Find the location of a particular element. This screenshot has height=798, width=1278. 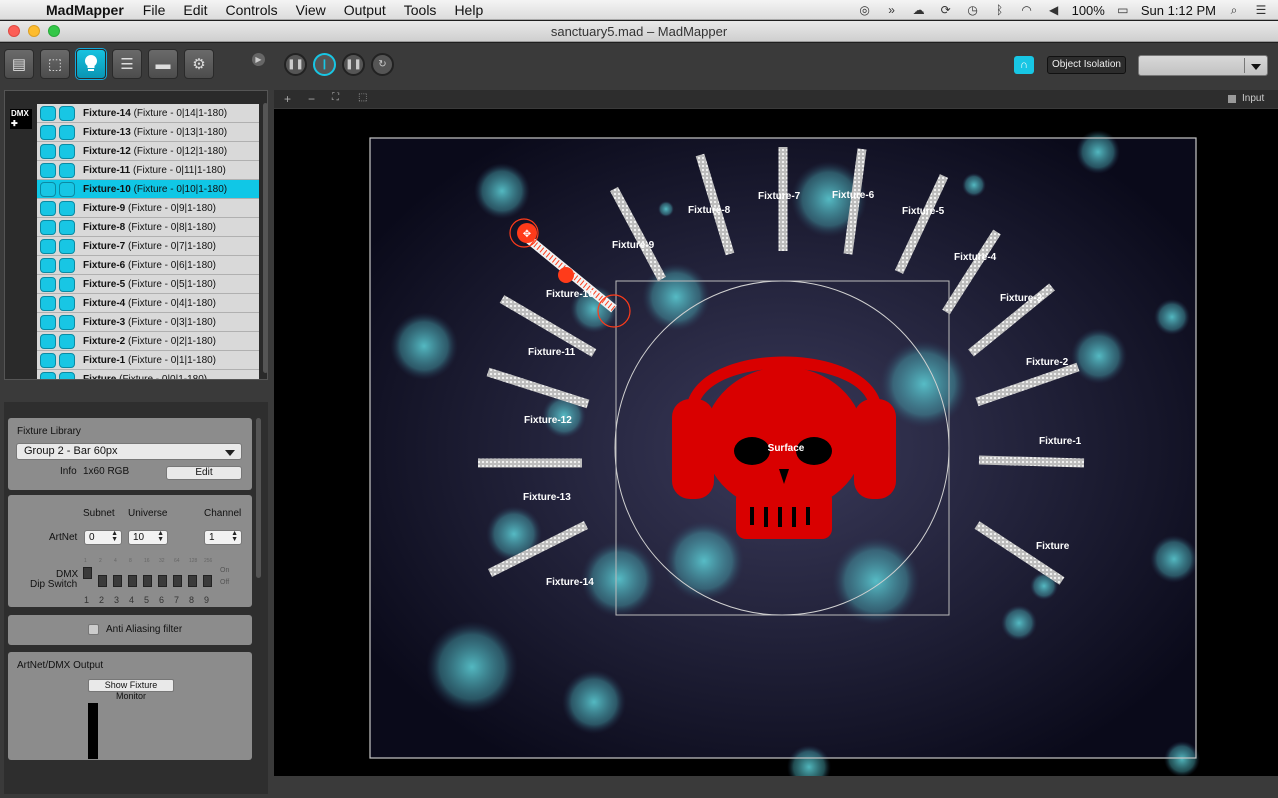

fastforward-app-icon: » is located at coordinates (892, 10).